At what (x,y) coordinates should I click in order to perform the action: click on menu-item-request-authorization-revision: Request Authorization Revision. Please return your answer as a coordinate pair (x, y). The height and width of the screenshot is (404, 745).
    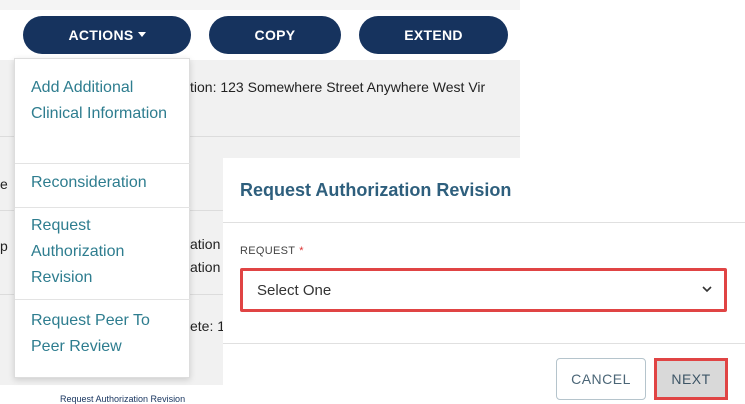
    Looking at the image, I should click on (106, 252).